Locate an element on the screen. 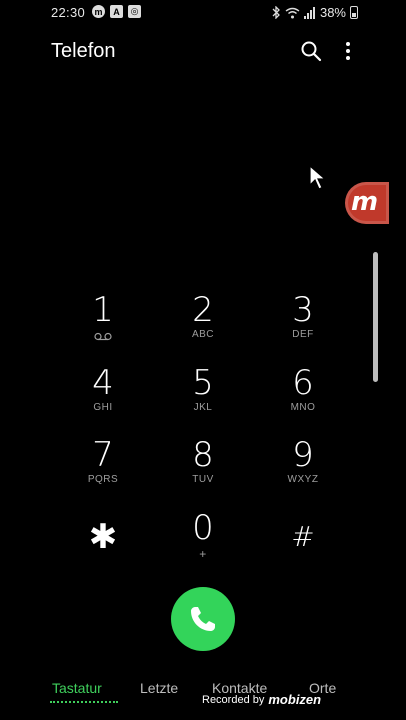 This screenshot has height=720, width=406. search-icon is located at coordinates (311, 51).